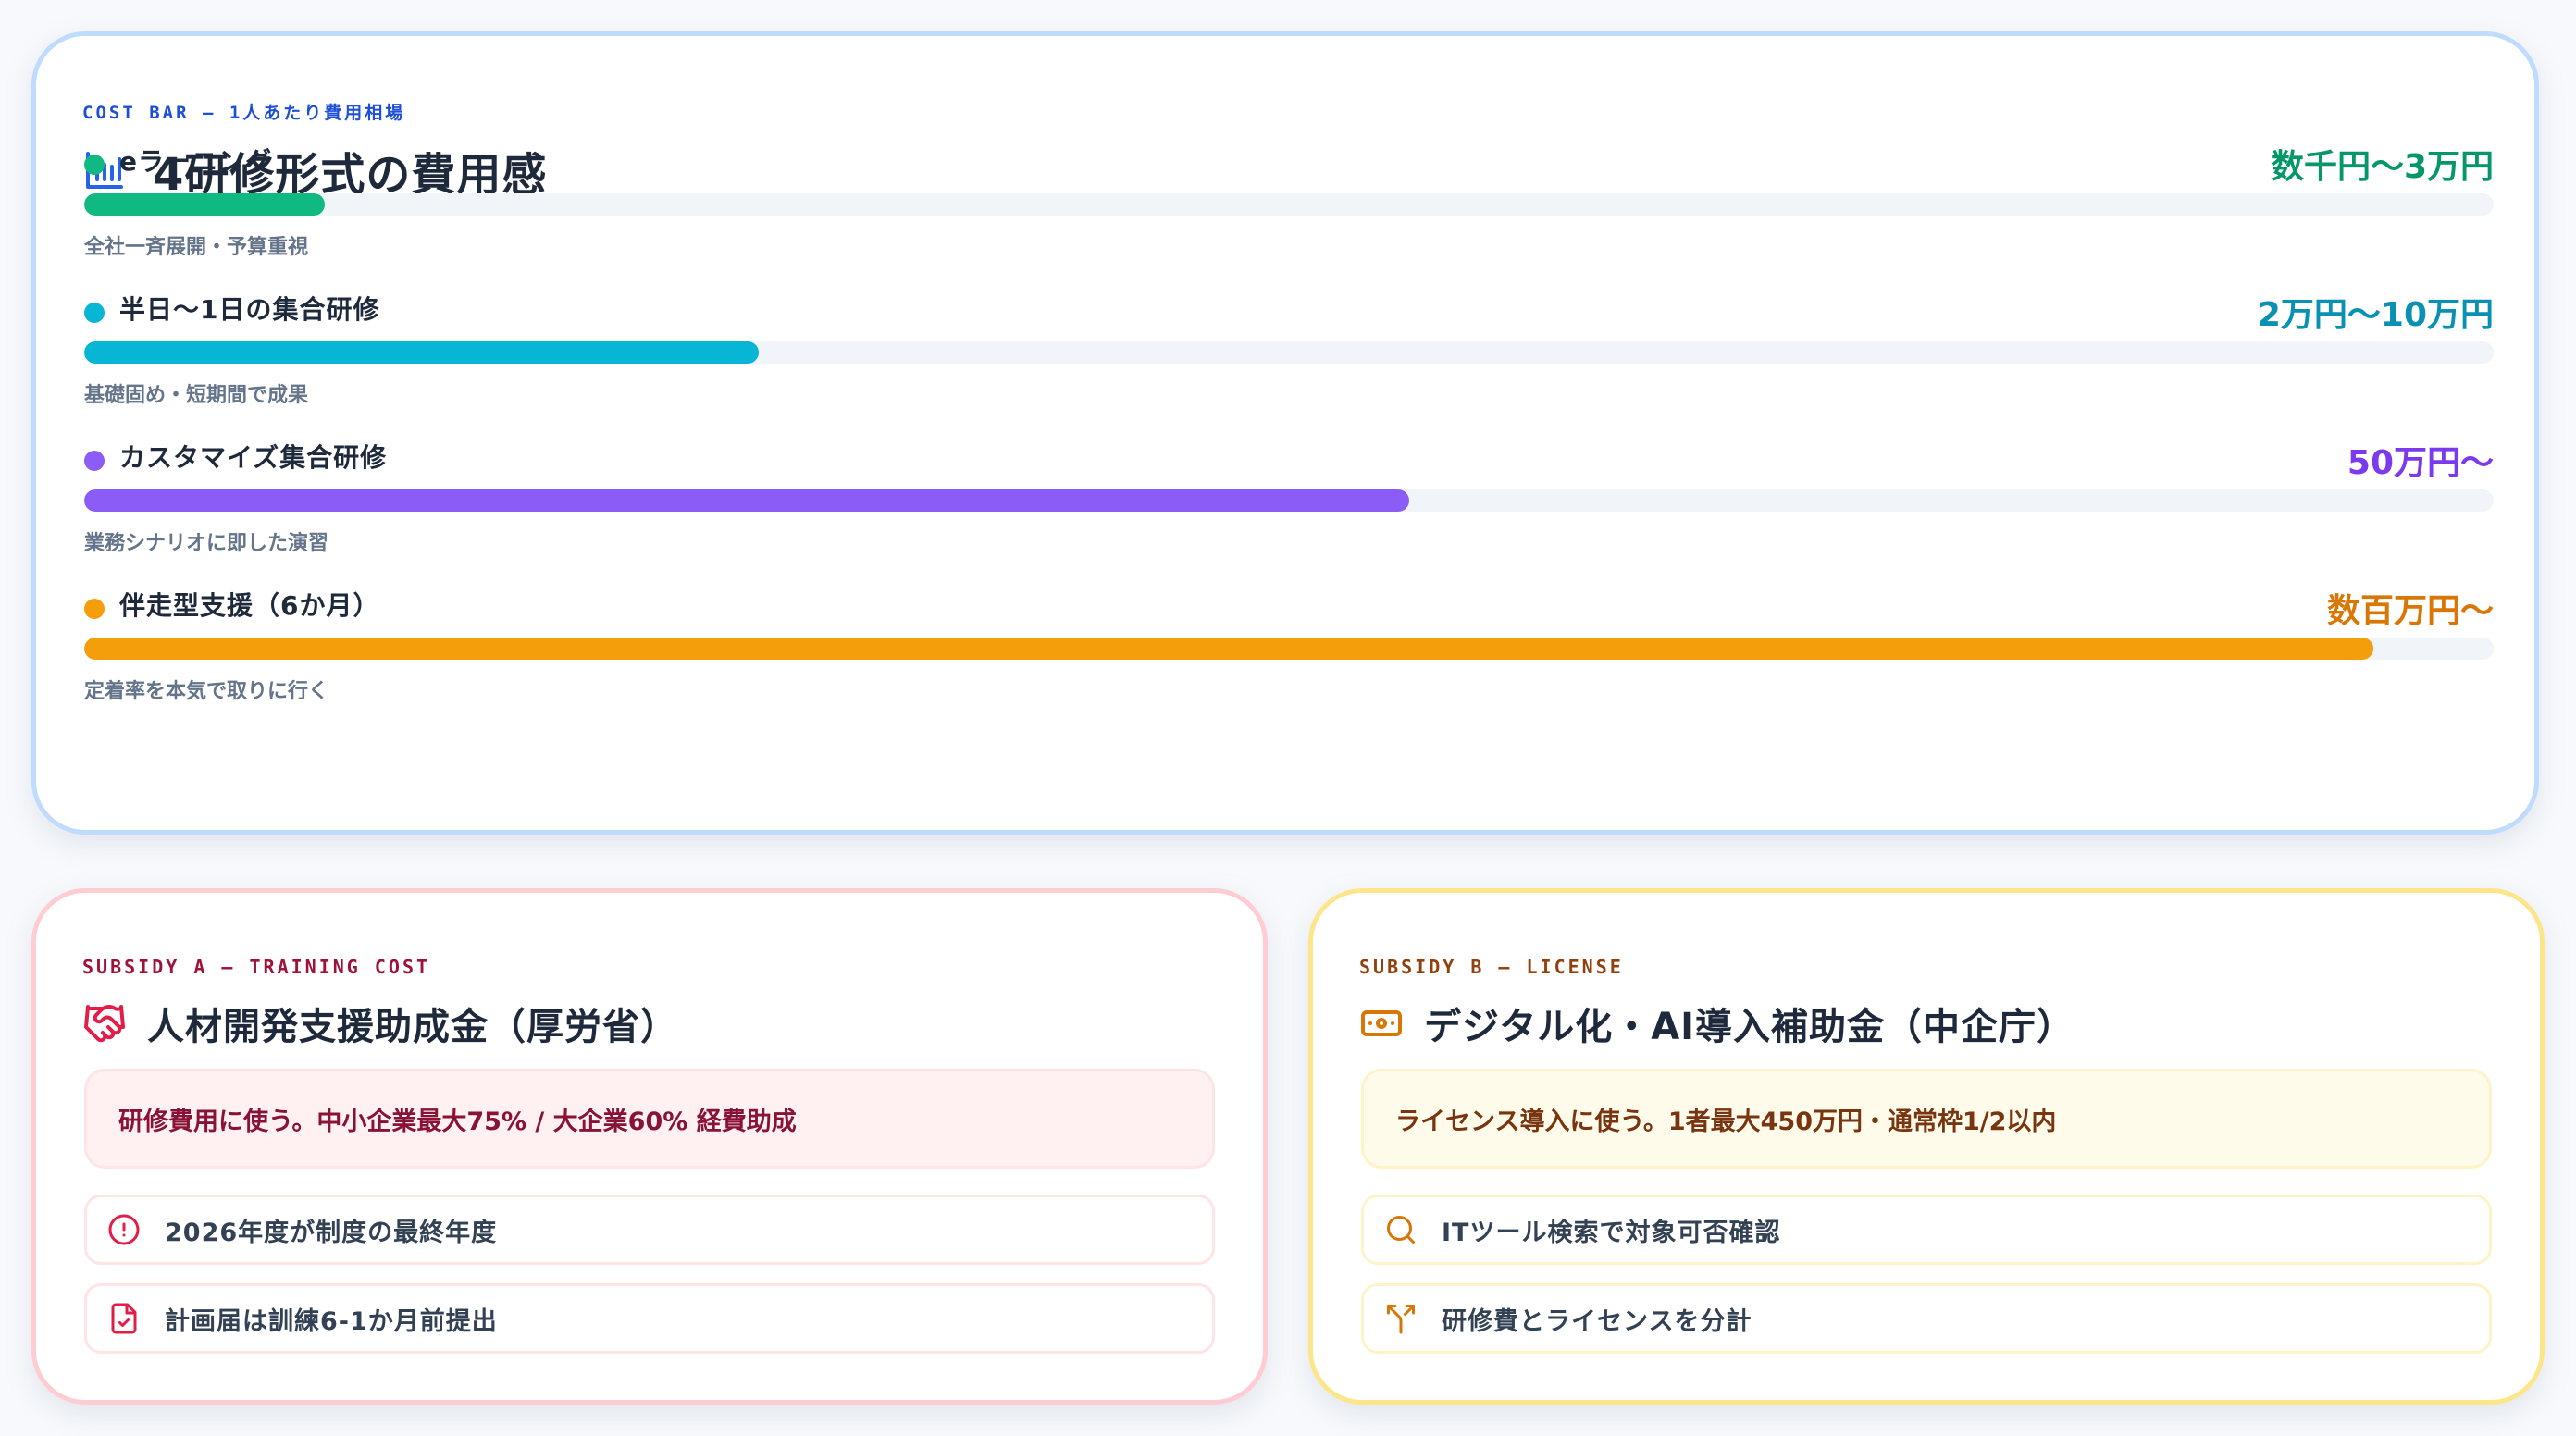 The width and height of the screenshot is (2576, 1436). I want to click on subsidy-a-item: 2026年度が制度の最終年度, so click(649, 1230).